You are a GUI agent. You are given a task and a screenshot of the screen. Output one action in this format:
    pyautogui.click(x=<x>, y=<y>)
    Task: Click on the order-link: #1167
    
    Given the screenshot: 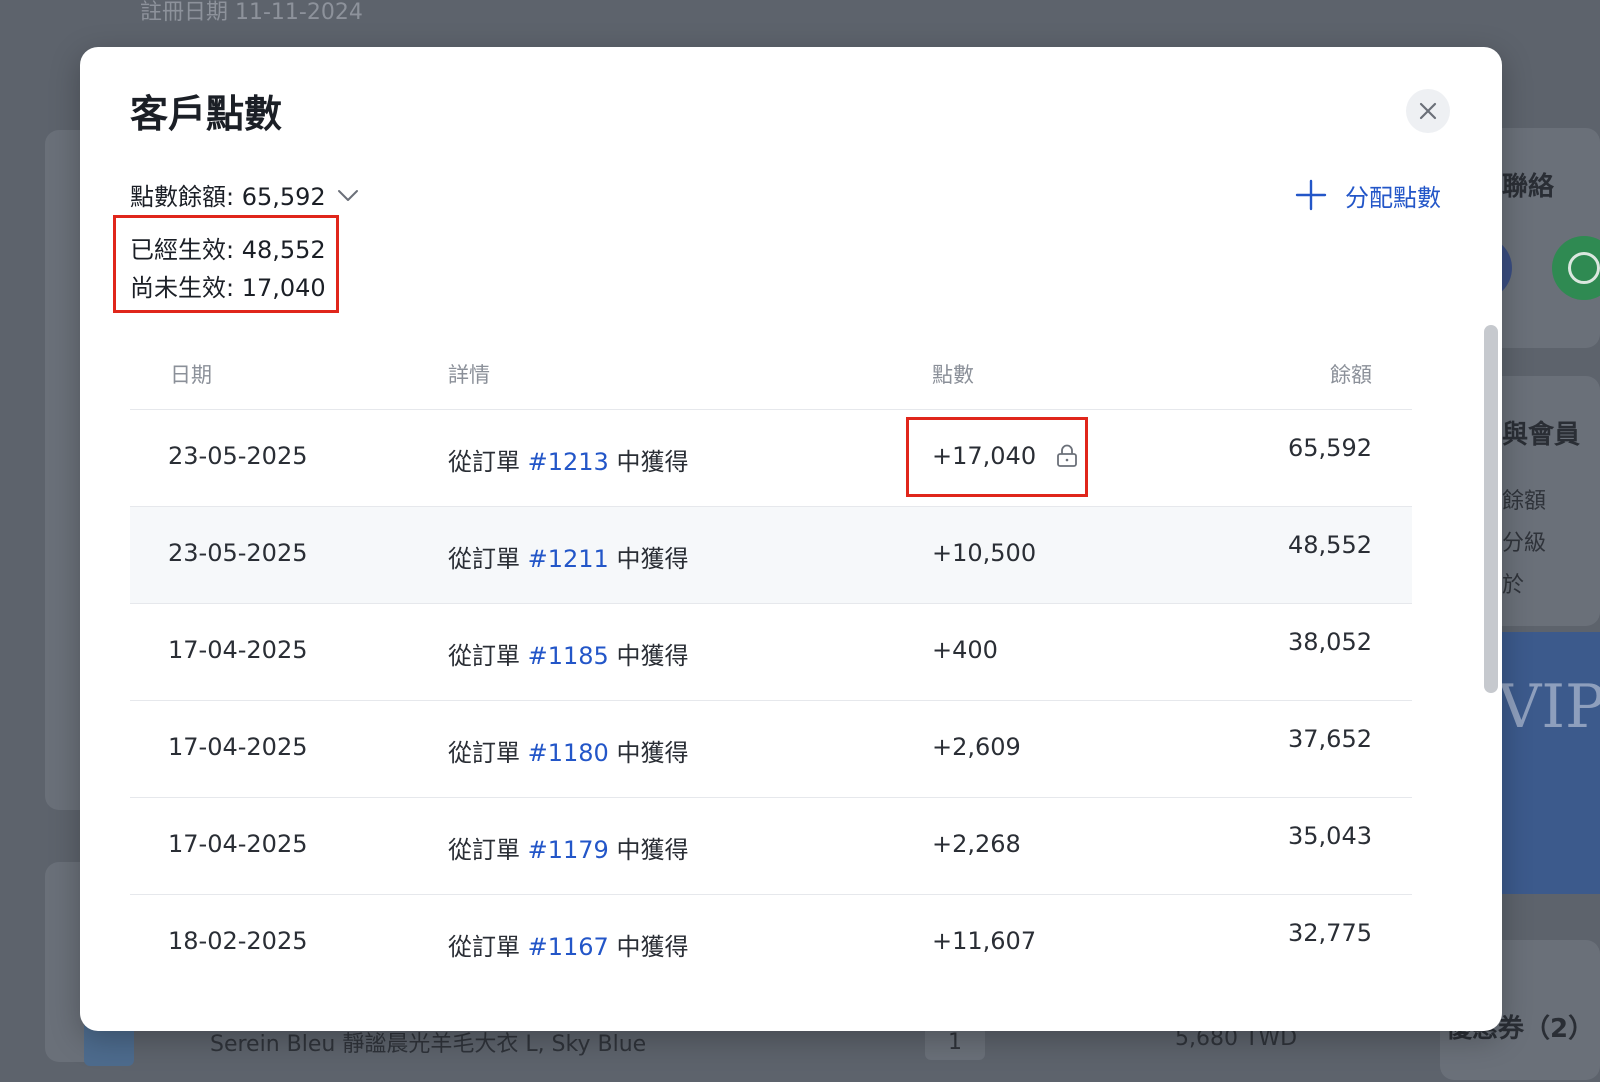 What is the action you would take?
    pyautogui.click(x=568, y=947)
    